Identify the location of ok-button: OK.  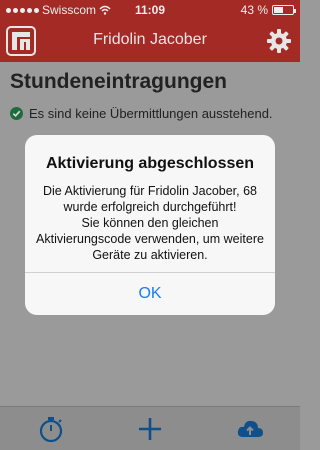
(150, 294).